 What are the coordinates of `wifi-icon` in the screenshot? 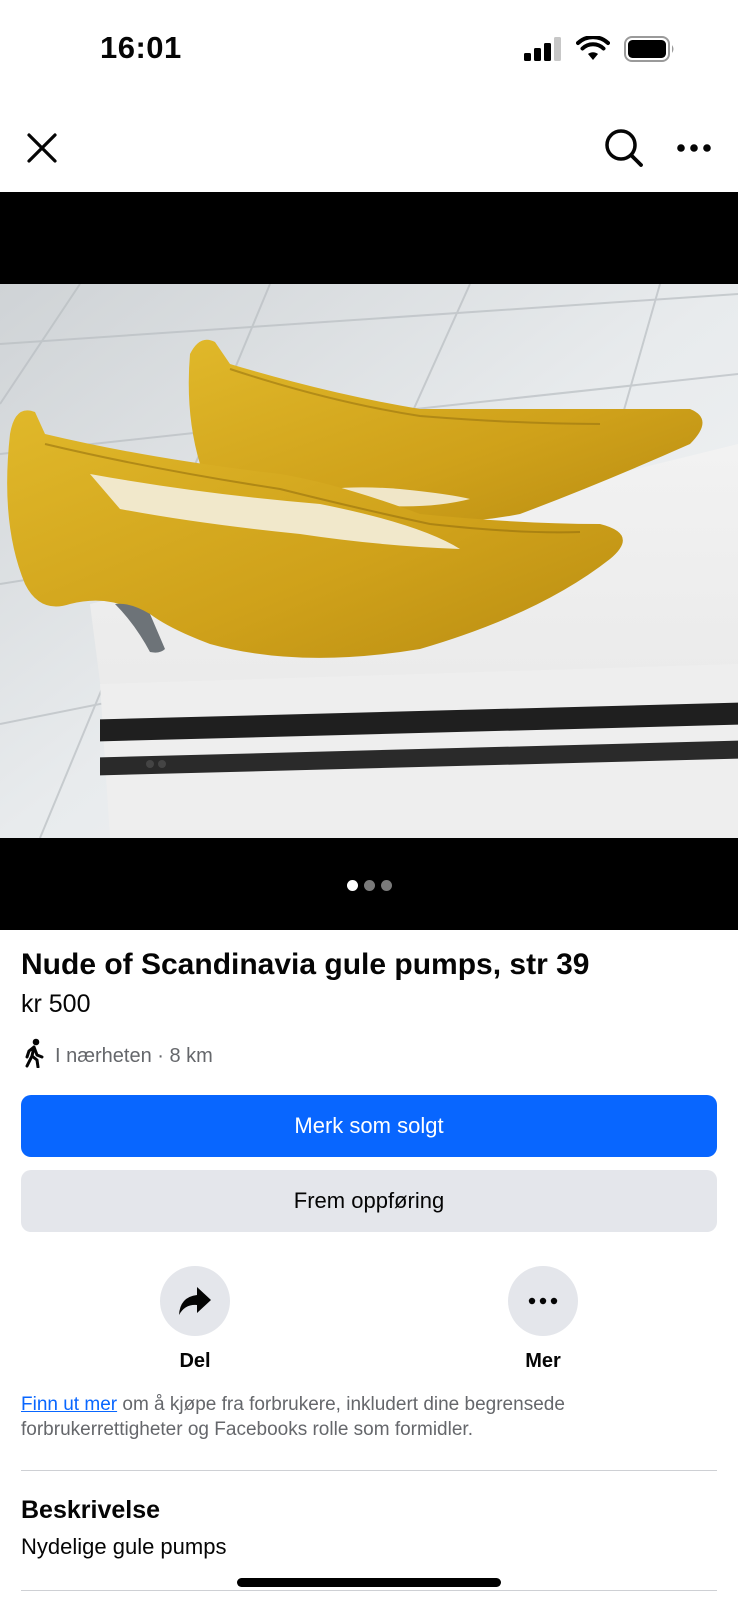 It's located at (593, 51).